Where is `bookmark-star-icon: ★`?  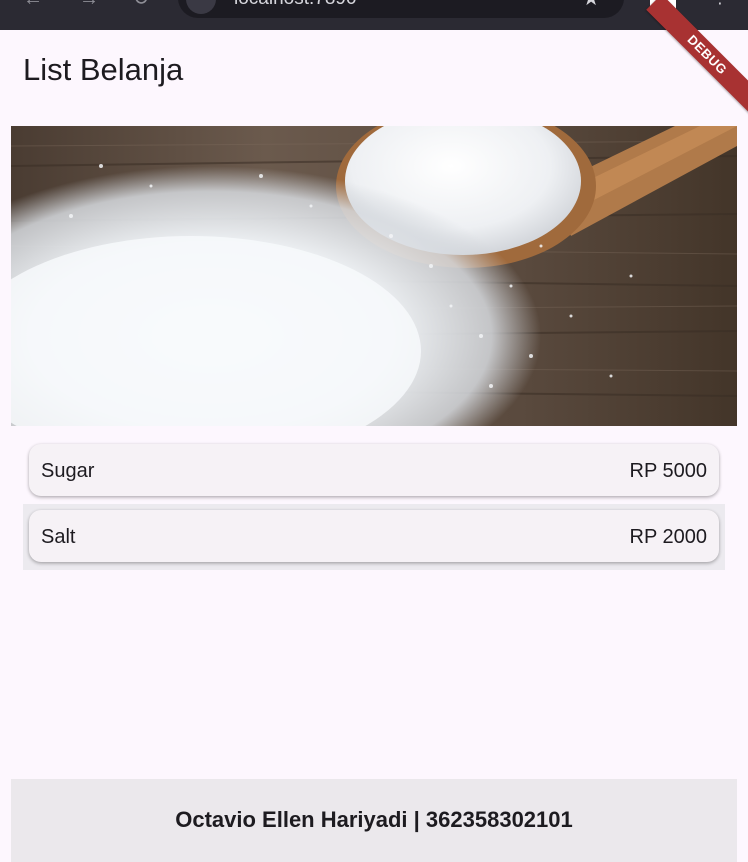 bookmark-star-icon: ★ is located at coordinates (591, 5).